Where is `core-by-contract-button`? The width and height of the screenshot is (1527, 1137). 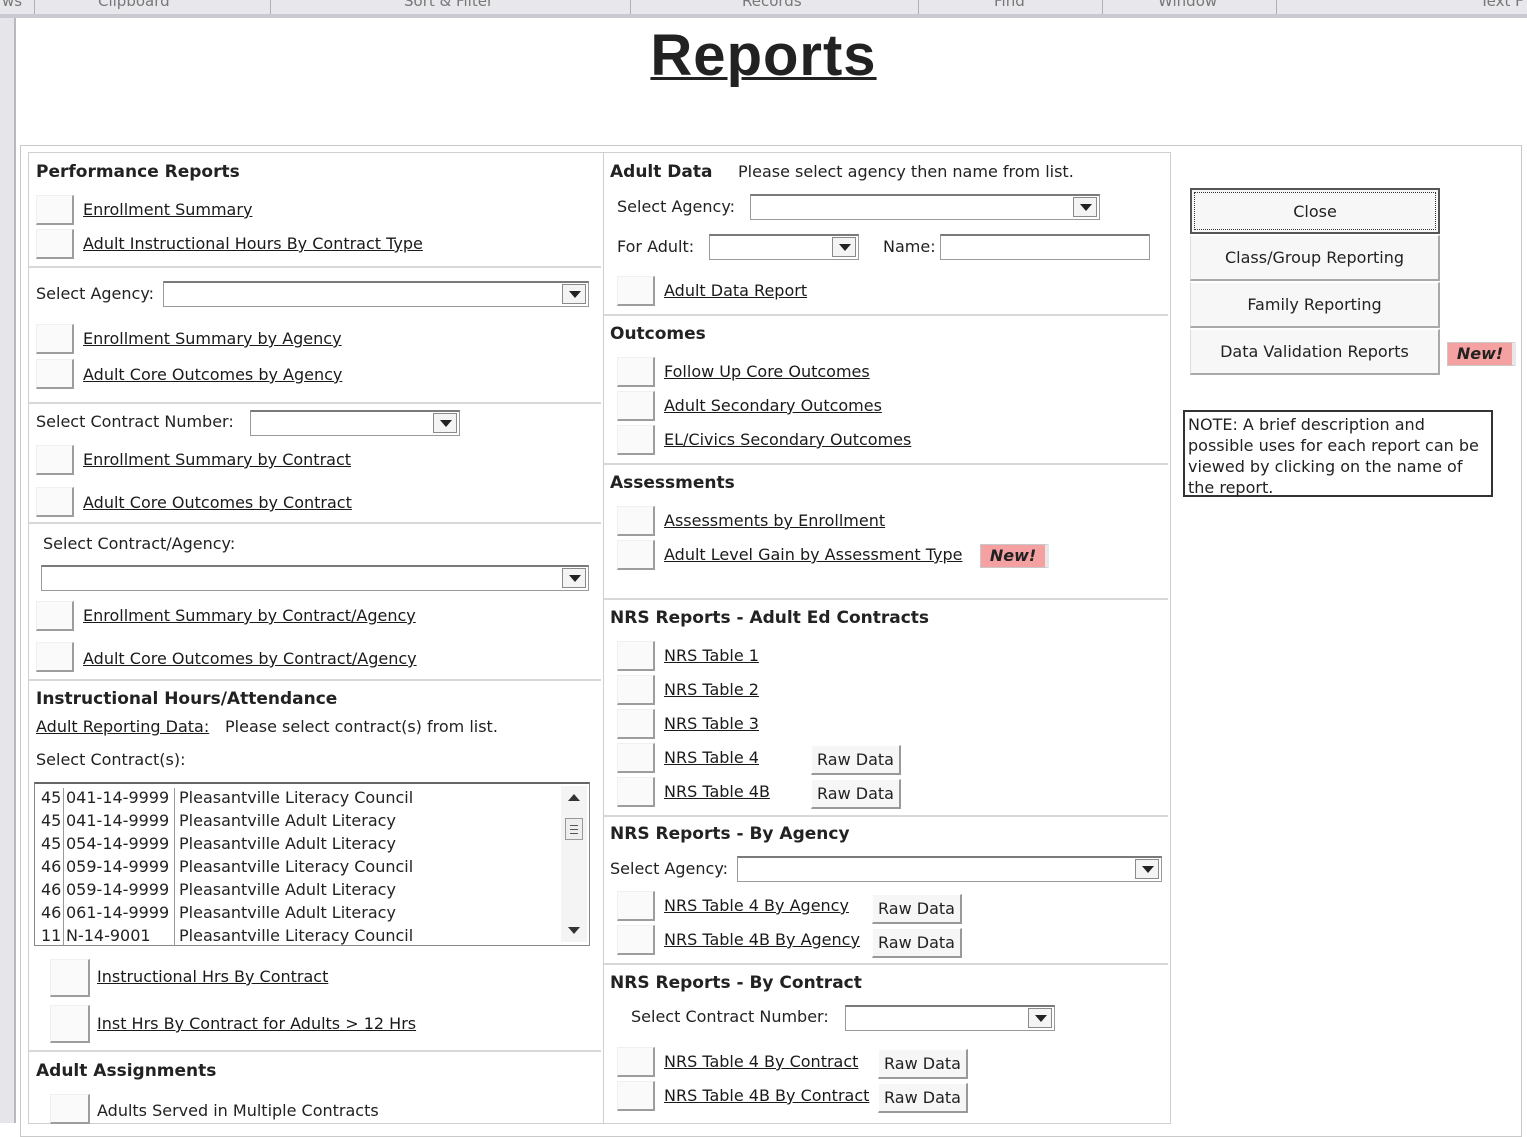
core-by-contract-button is located at coordinates (55, 502).